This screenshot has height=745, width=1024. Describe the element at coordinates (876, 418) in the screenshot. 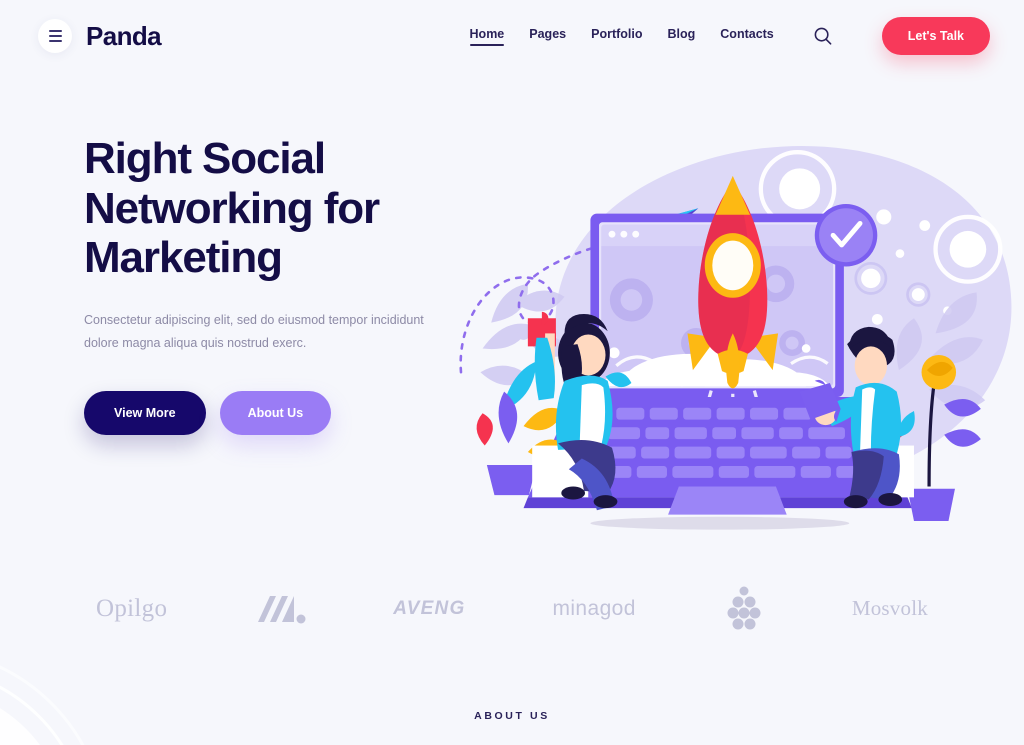

I see `tshirt` at that location.